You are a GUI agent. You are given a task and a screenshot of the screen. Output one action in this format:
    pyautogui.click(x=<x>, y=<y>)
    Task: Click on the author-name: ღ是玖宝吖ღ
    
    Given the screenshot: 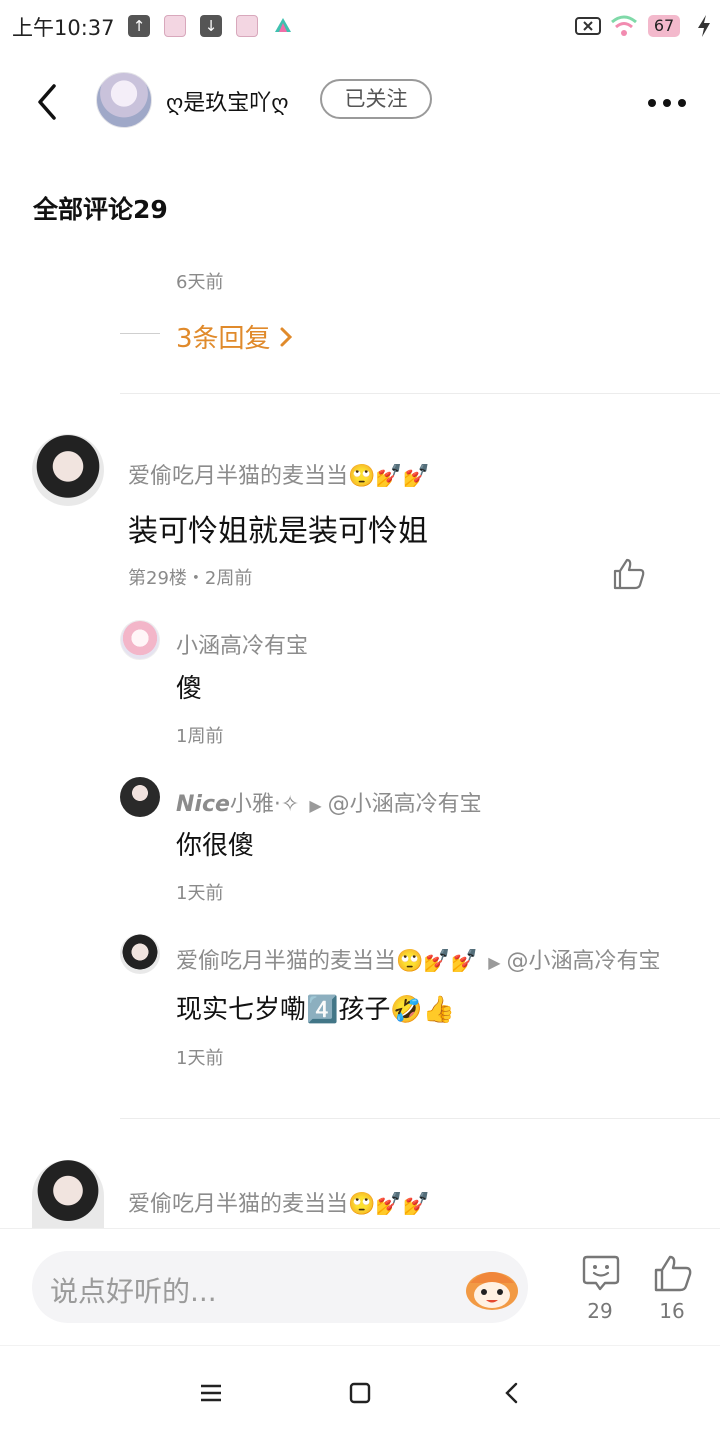 What is the action you would take?
    pyautogui.click(x=227, y=101)
    